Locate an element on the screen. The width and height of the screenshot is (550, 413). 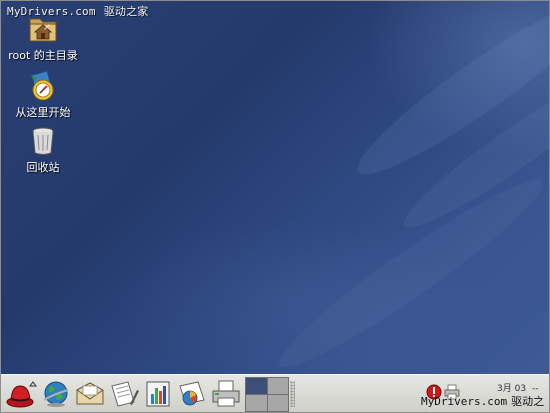
presentation-icon is located at coordinates (192, 394).